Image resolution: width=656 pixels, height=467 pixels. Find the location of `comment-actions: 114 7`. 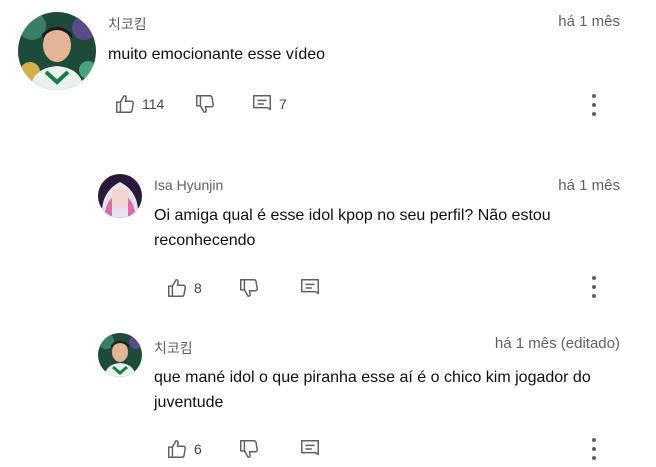

comment-actions: 114 7 is located at coordinates (214, 104).